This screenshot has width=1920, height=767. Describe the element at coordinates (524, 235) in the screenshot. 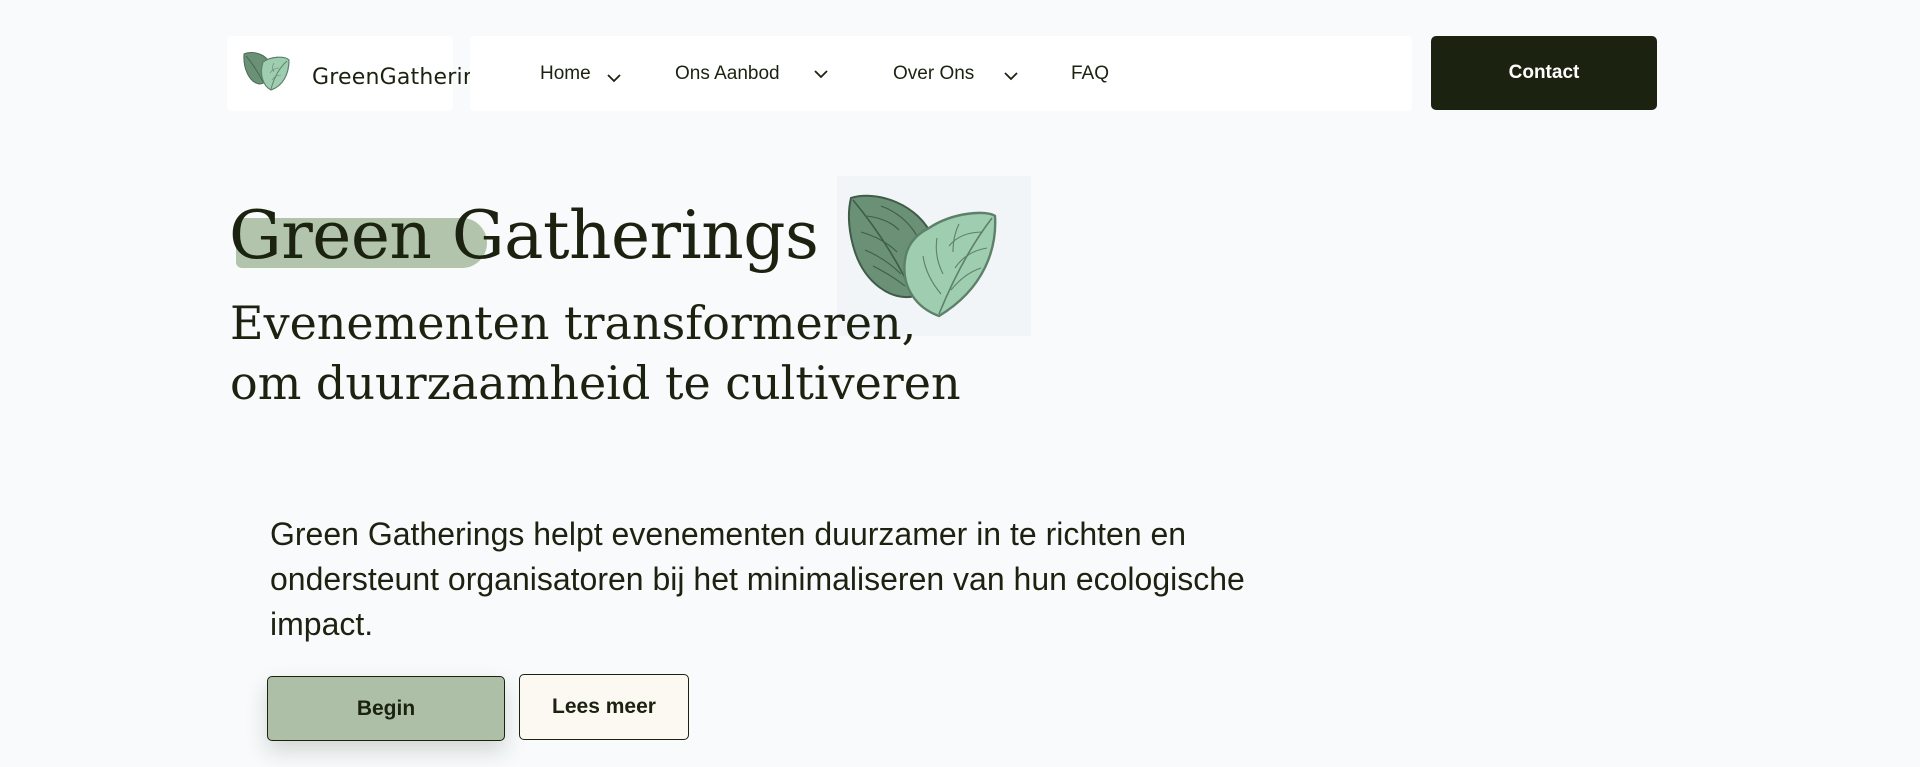

I see `page-title: Green Gatherings` at that location.